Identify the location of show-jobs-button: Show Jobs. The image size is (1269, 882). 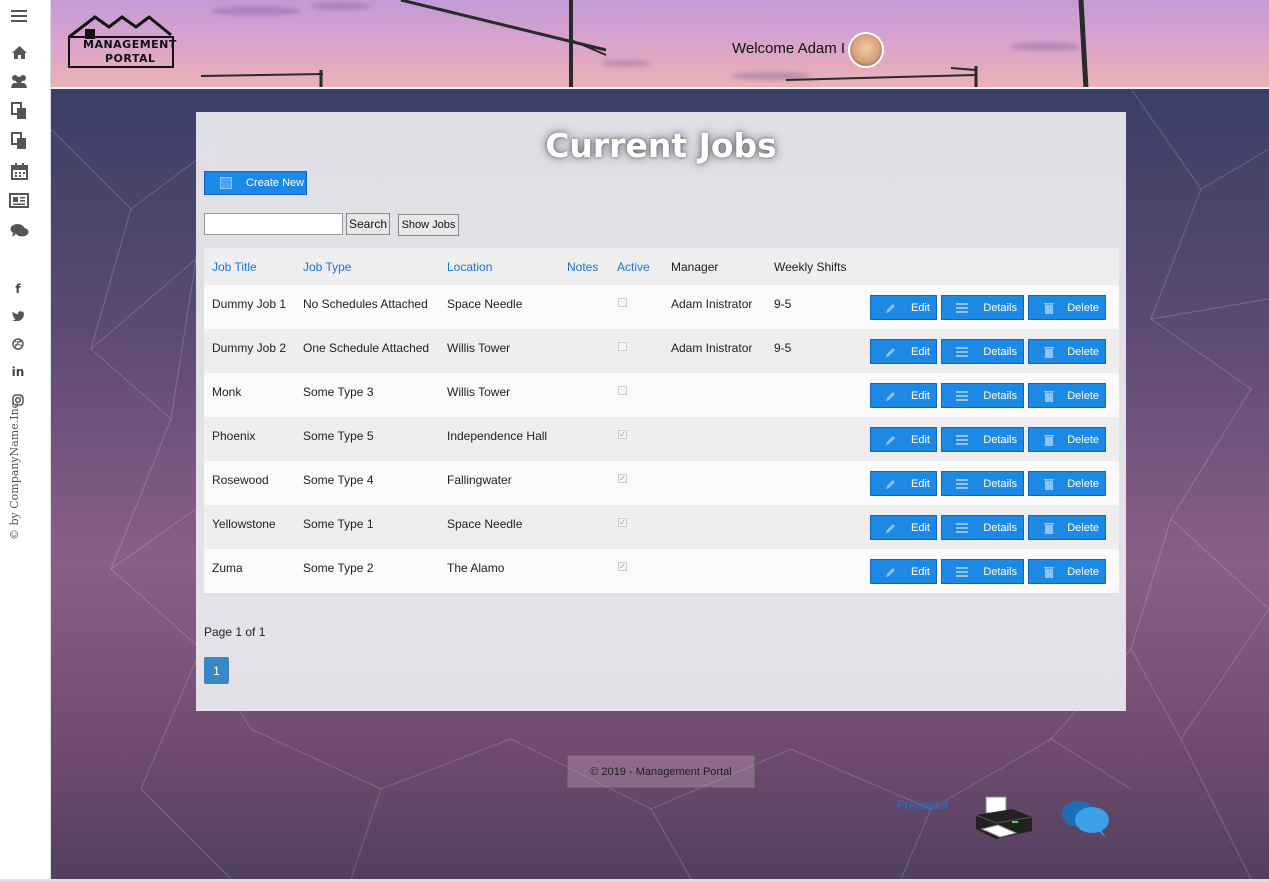
(428, 225).